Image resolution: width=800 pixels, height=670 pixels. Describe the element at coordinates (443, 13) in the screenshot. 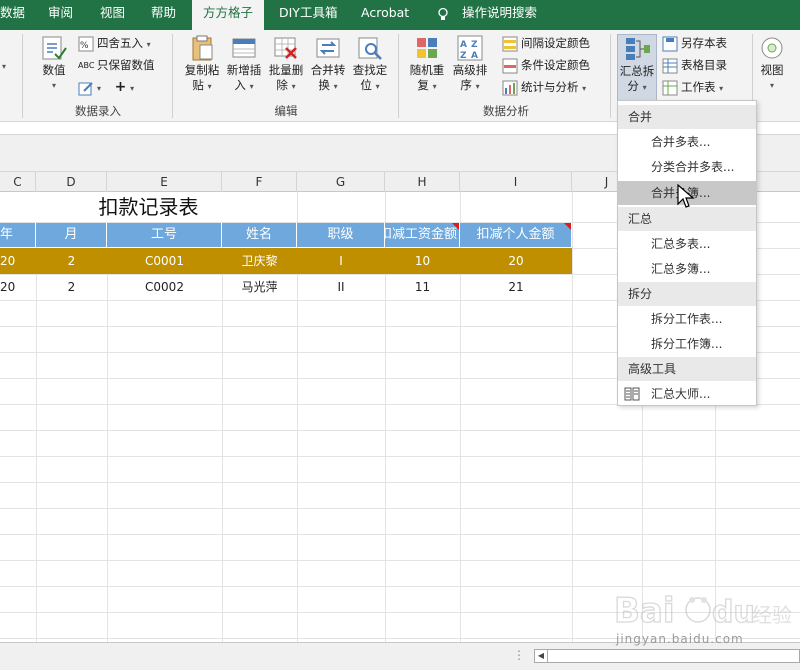

I see `lightbulb-icon` at that location.